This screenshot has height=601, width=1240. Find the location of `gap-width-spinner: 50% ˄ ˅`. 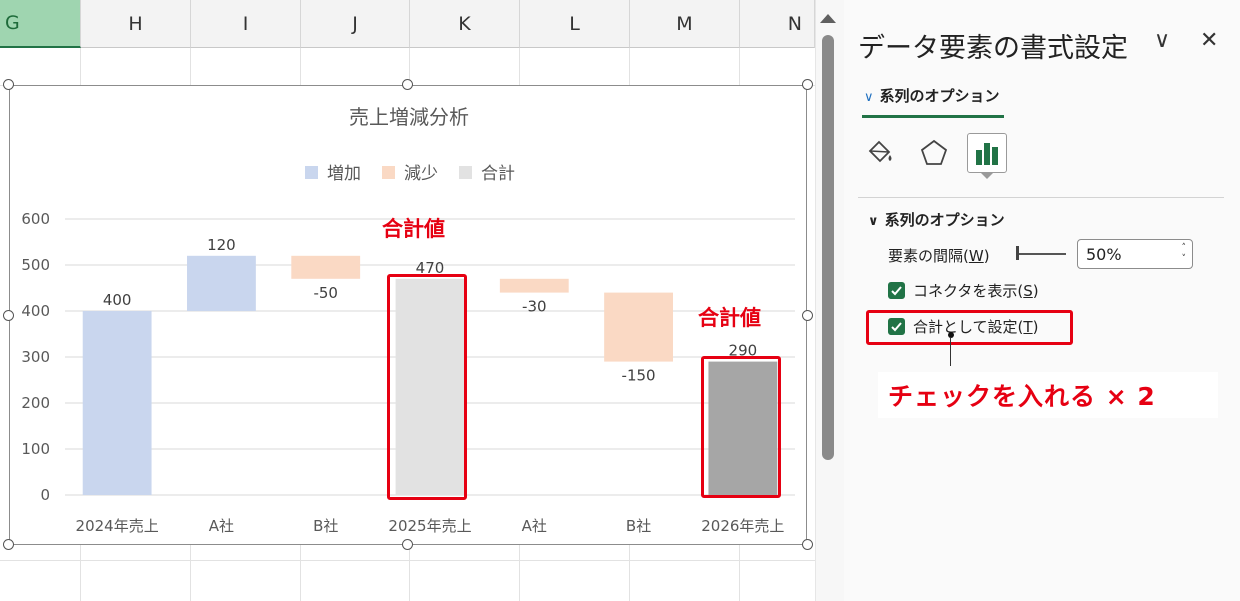

gap-width-spinner: 50% ˄ ˅ is located at coordinates (1135, 254).